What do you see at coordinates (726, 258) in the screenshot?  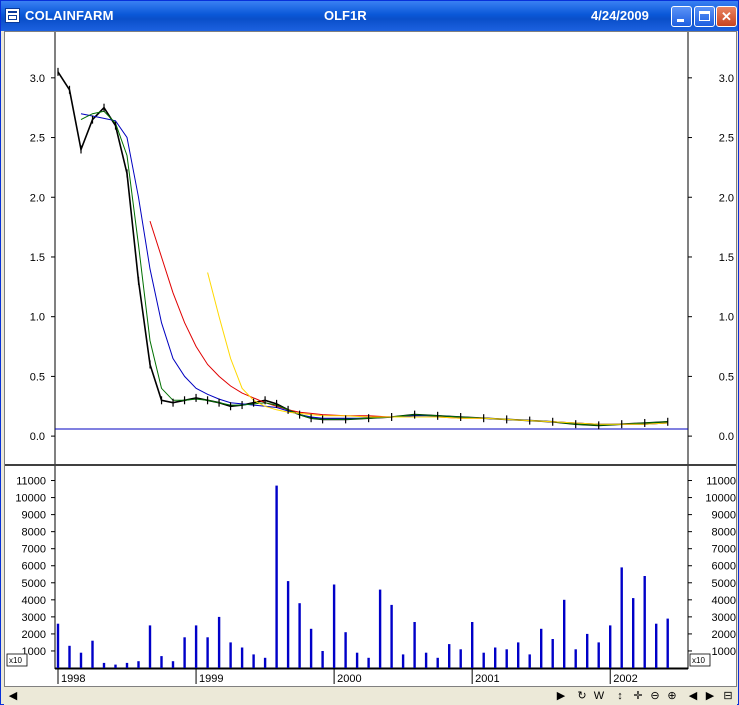 I see `price-tick-label-right: 1.5` at bounding box center [726, 258].